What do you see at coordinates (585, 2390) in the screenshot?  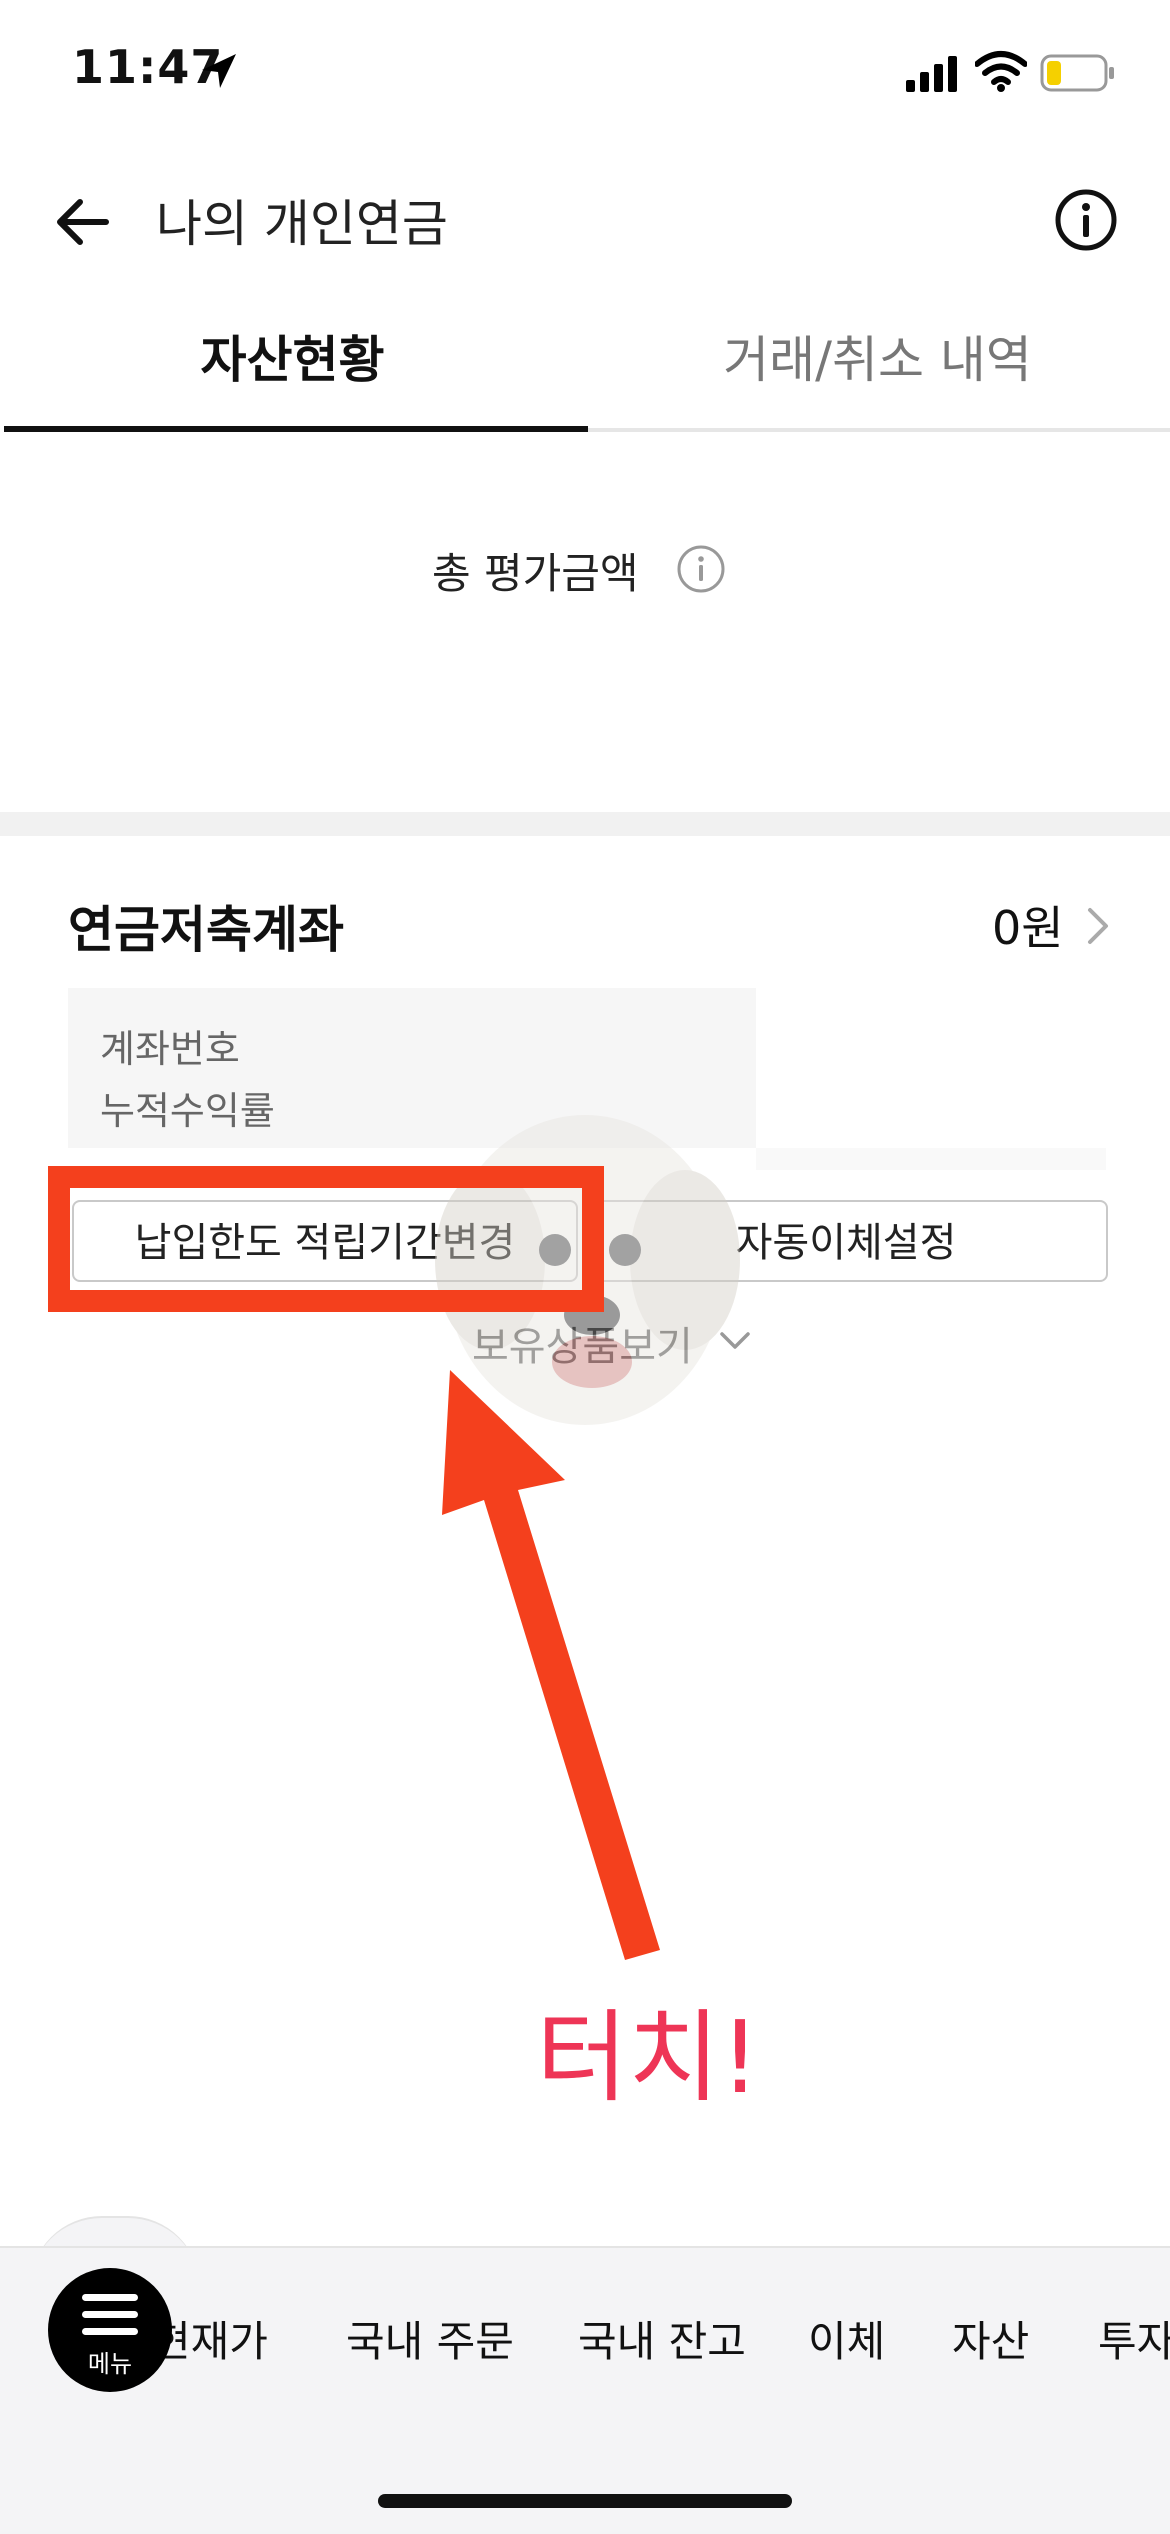 I see `bottom-nav-bar` at bounding box center [585, 2390].